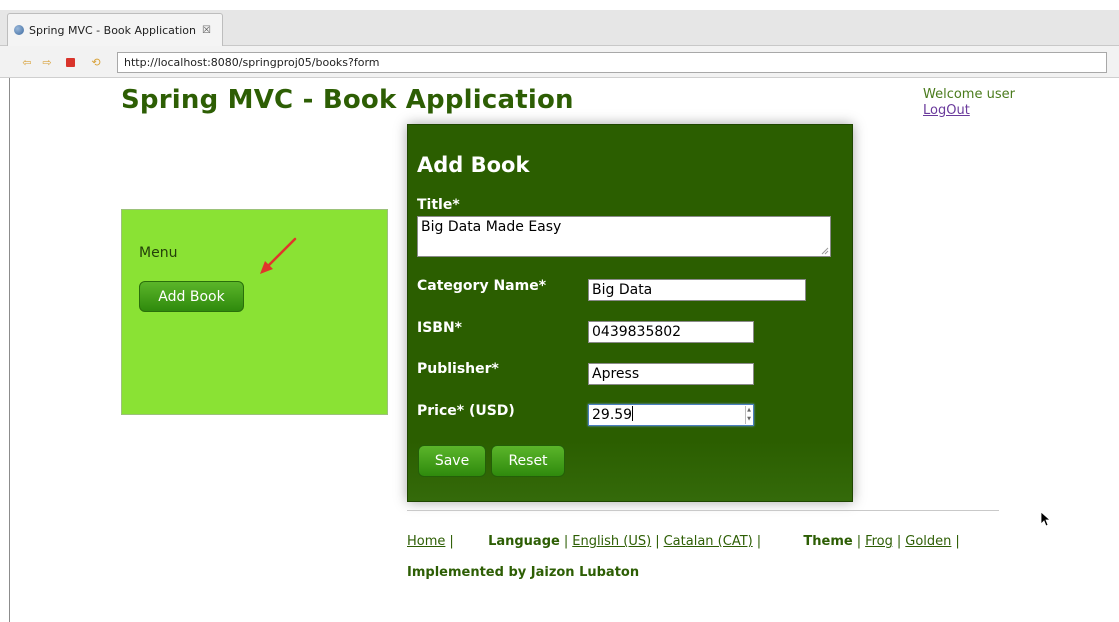 The image size is (1119, 622). I want to click on footer-divider, so click(703, 510).